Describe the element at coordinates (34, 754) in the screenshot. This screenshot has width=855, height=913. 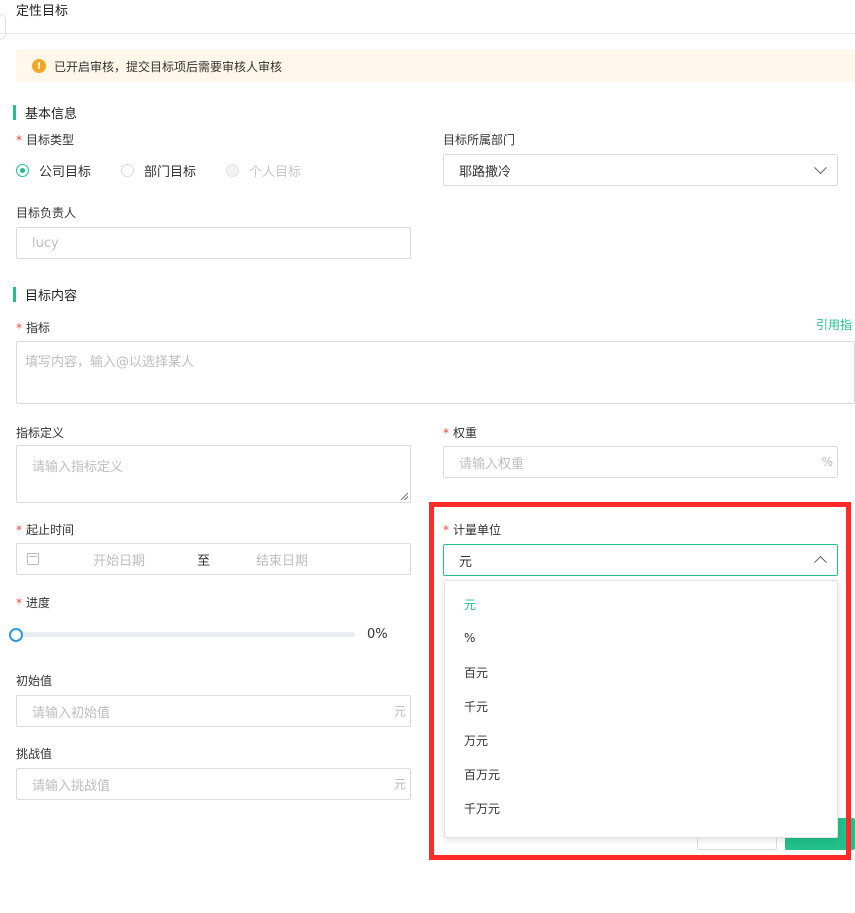
I see `challenge-label: 挑战值` at that location.